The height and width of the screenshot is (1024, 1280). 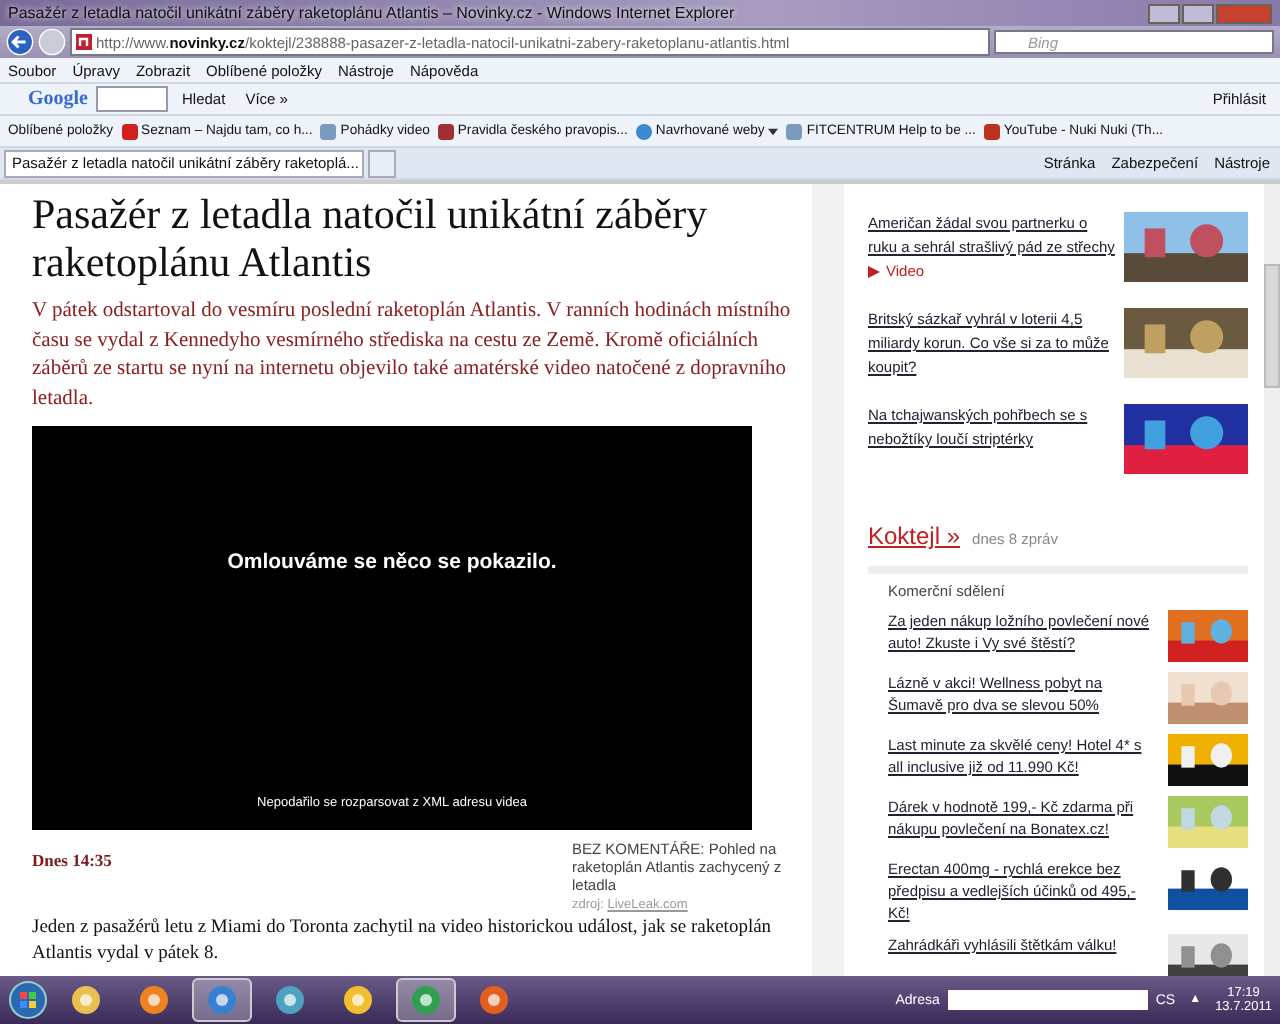 What do you see at coordinates (132, 99) in the screenshot?
I see `google-search-field` at bounding box center [132, 99].